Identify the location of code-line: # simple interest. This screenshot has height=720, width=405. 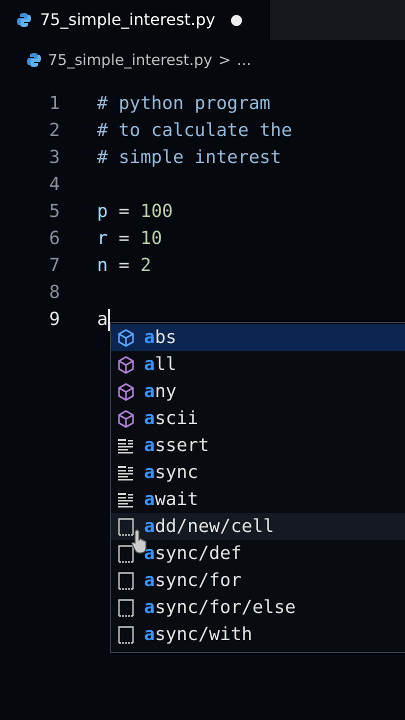
(189, 158).